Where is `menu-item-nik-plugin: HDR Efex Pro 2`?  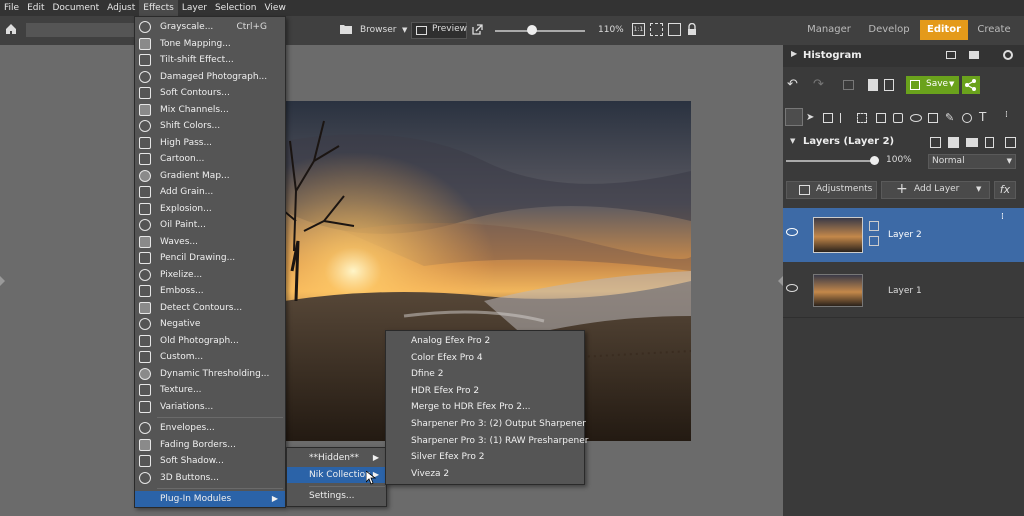
menu-item-nik-plugin: HDR Efex Pro 2 is located at coordinates (485, 391).